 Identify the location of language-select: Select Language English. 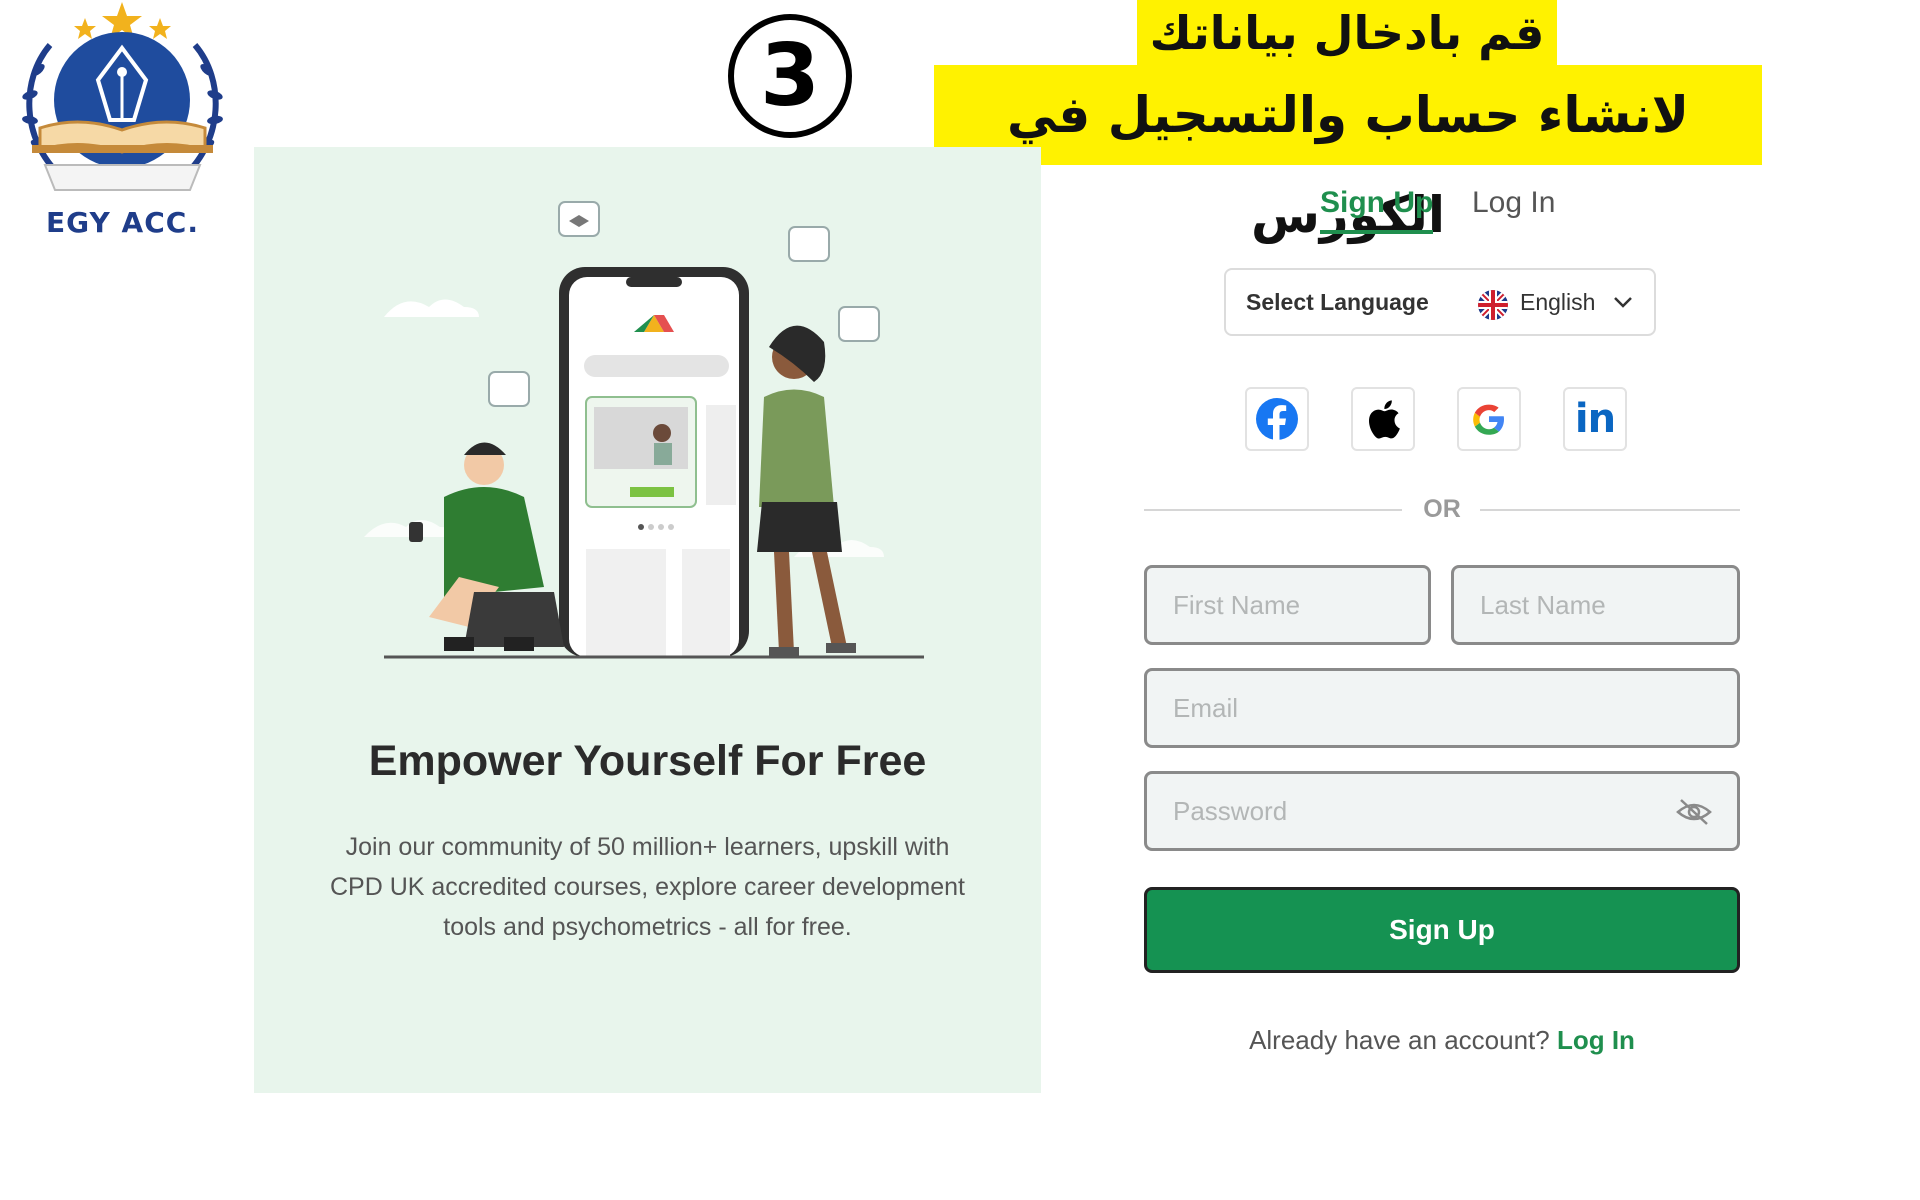
(1440, 302).